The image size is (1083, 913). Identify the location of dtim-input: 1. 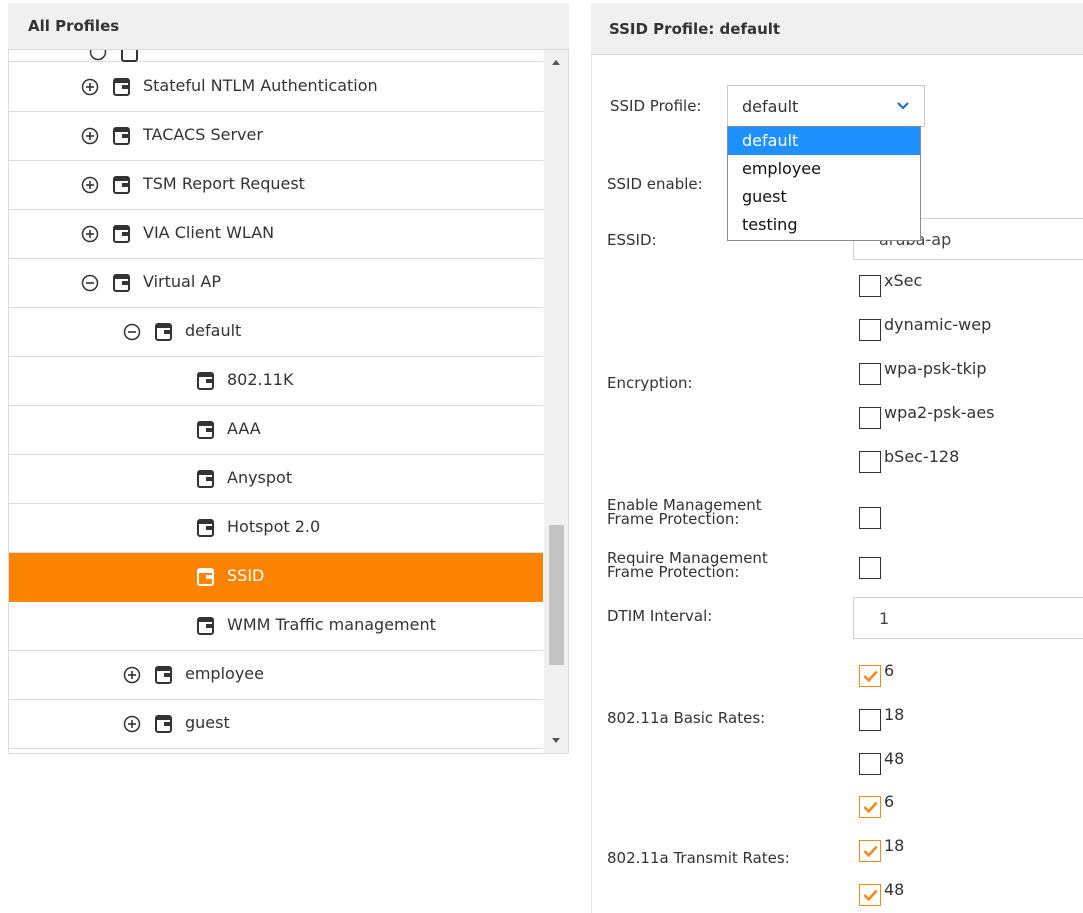
(968, 618).